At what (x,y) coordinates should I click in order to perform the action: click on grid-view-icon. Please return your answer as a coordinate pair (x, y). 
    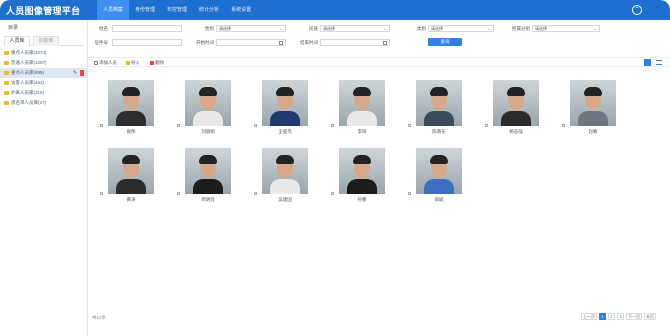
    Looking at the image, I should click on (647, 62).